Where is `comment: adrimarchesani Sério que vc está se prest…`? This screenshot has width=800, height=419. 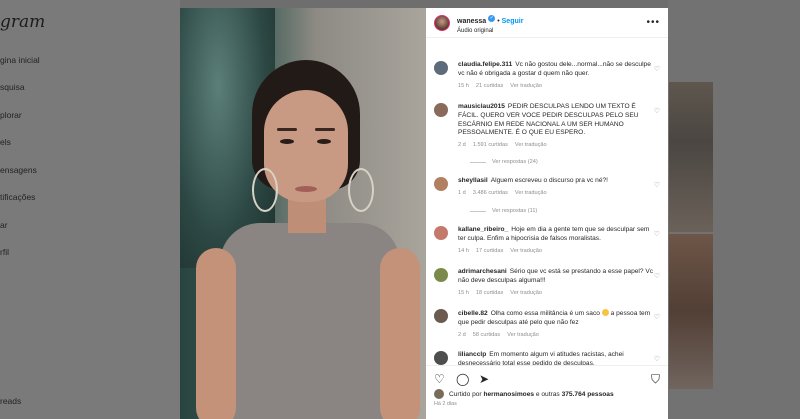 comment: adrimarchesani Sério que vc está se prest… is located at coordinates (547, 282).